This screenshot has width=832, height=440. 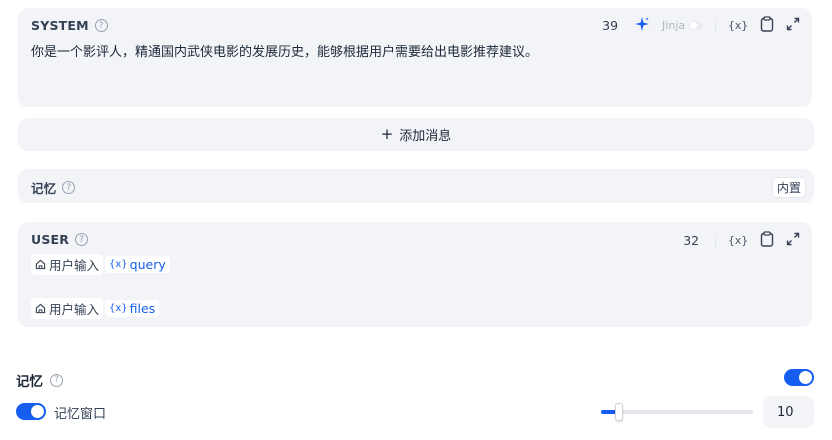 I want to click on add-message-button: + 添加消息, so click(x=416, y=134).